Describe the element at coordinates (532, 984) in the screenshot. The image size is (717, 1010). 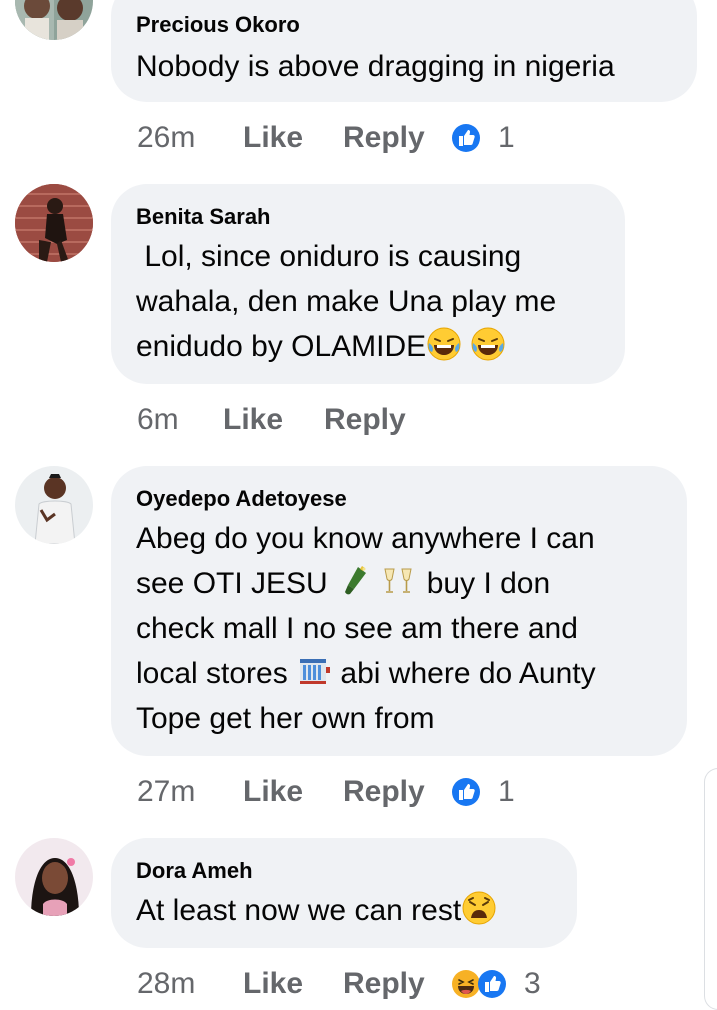
I see `reaction-count: 3` at that location.